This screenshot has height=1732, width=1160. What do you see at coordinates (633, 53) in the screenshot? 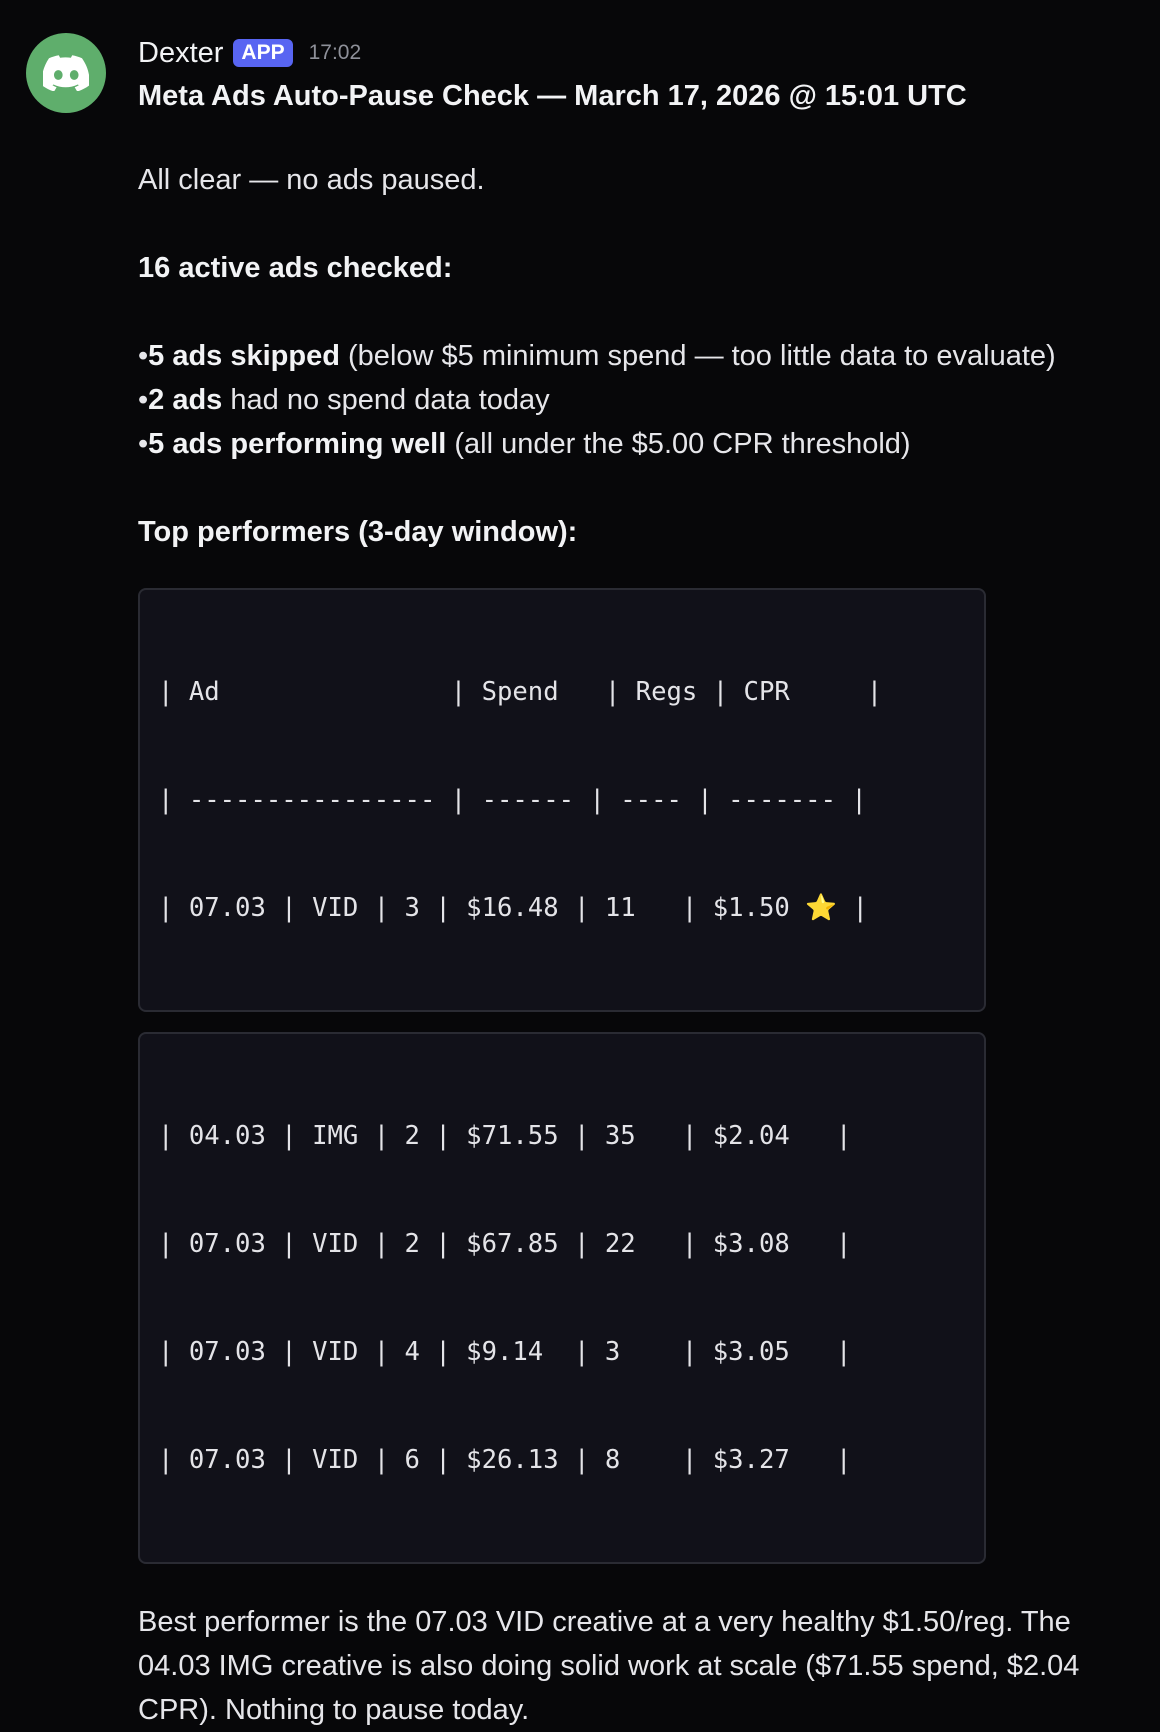
I see `message-header: Dexter APP 17:02` at bounding box center [633, 53].